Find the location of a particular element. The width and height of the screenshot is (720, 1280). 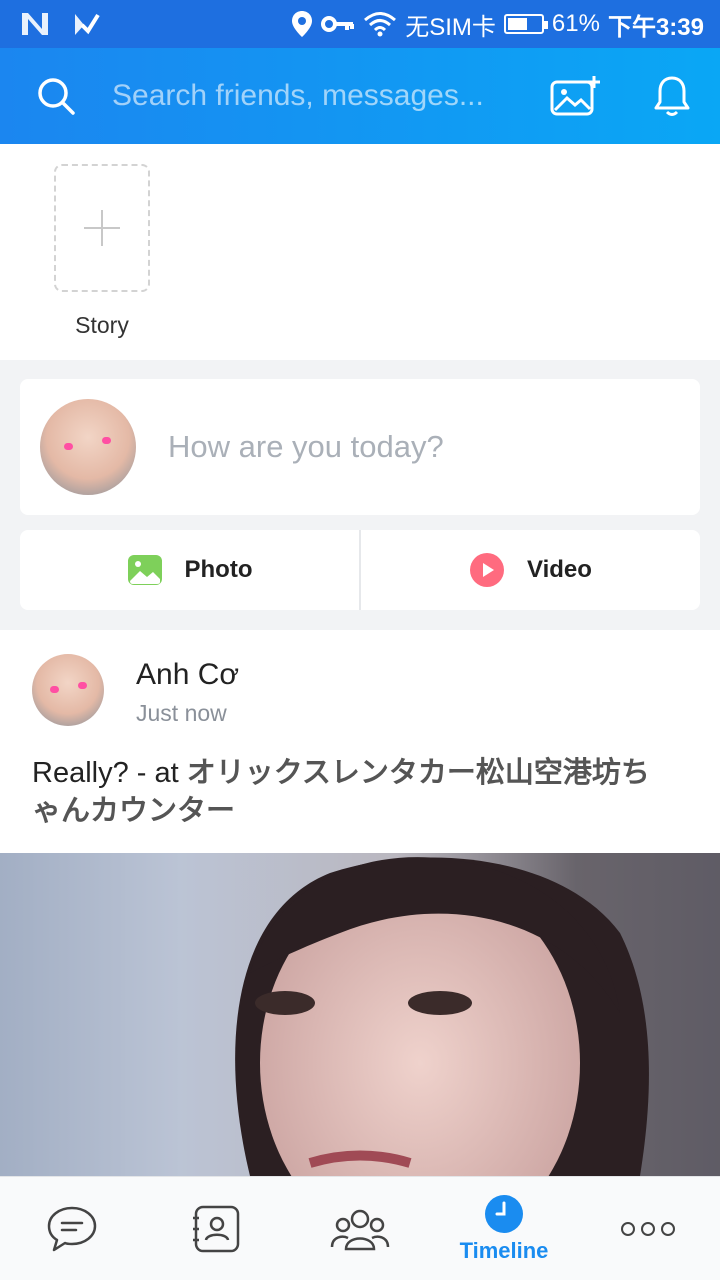

notifications-button is located at coordinates (672, 96).